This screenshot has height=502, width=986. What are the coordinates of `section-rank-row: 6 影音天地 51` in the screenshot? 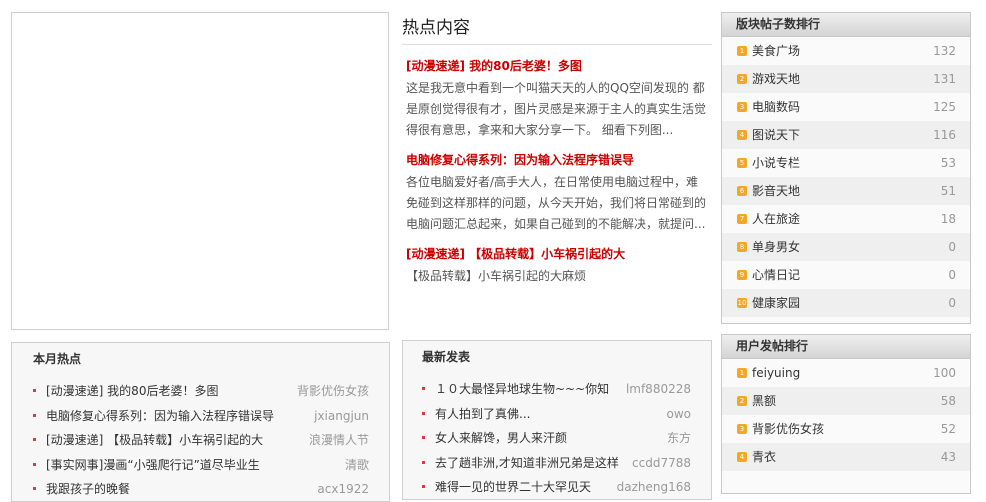 It's located at (846, 191).